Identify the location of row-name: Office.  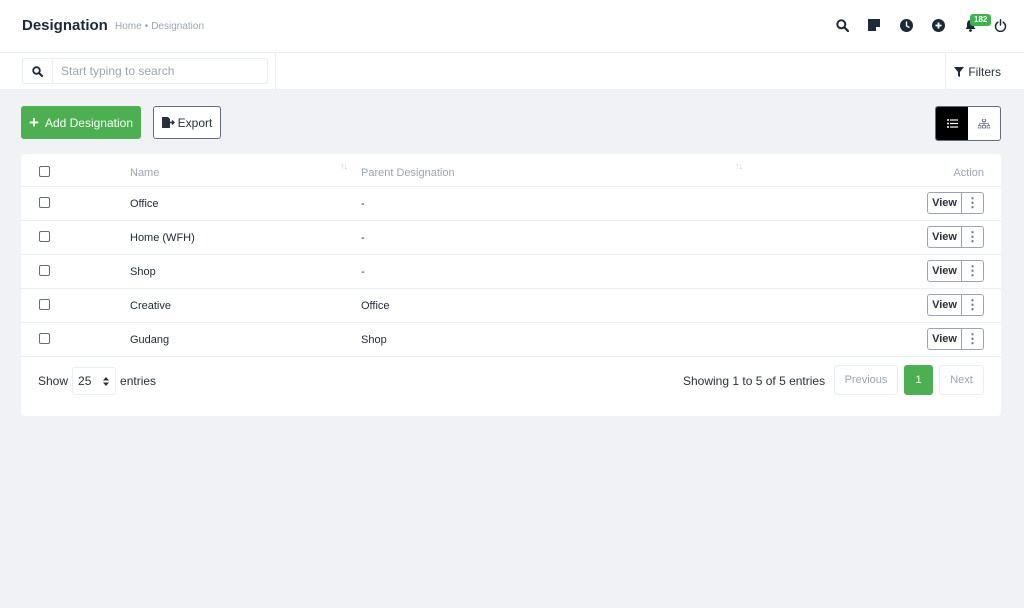
(144, 204).